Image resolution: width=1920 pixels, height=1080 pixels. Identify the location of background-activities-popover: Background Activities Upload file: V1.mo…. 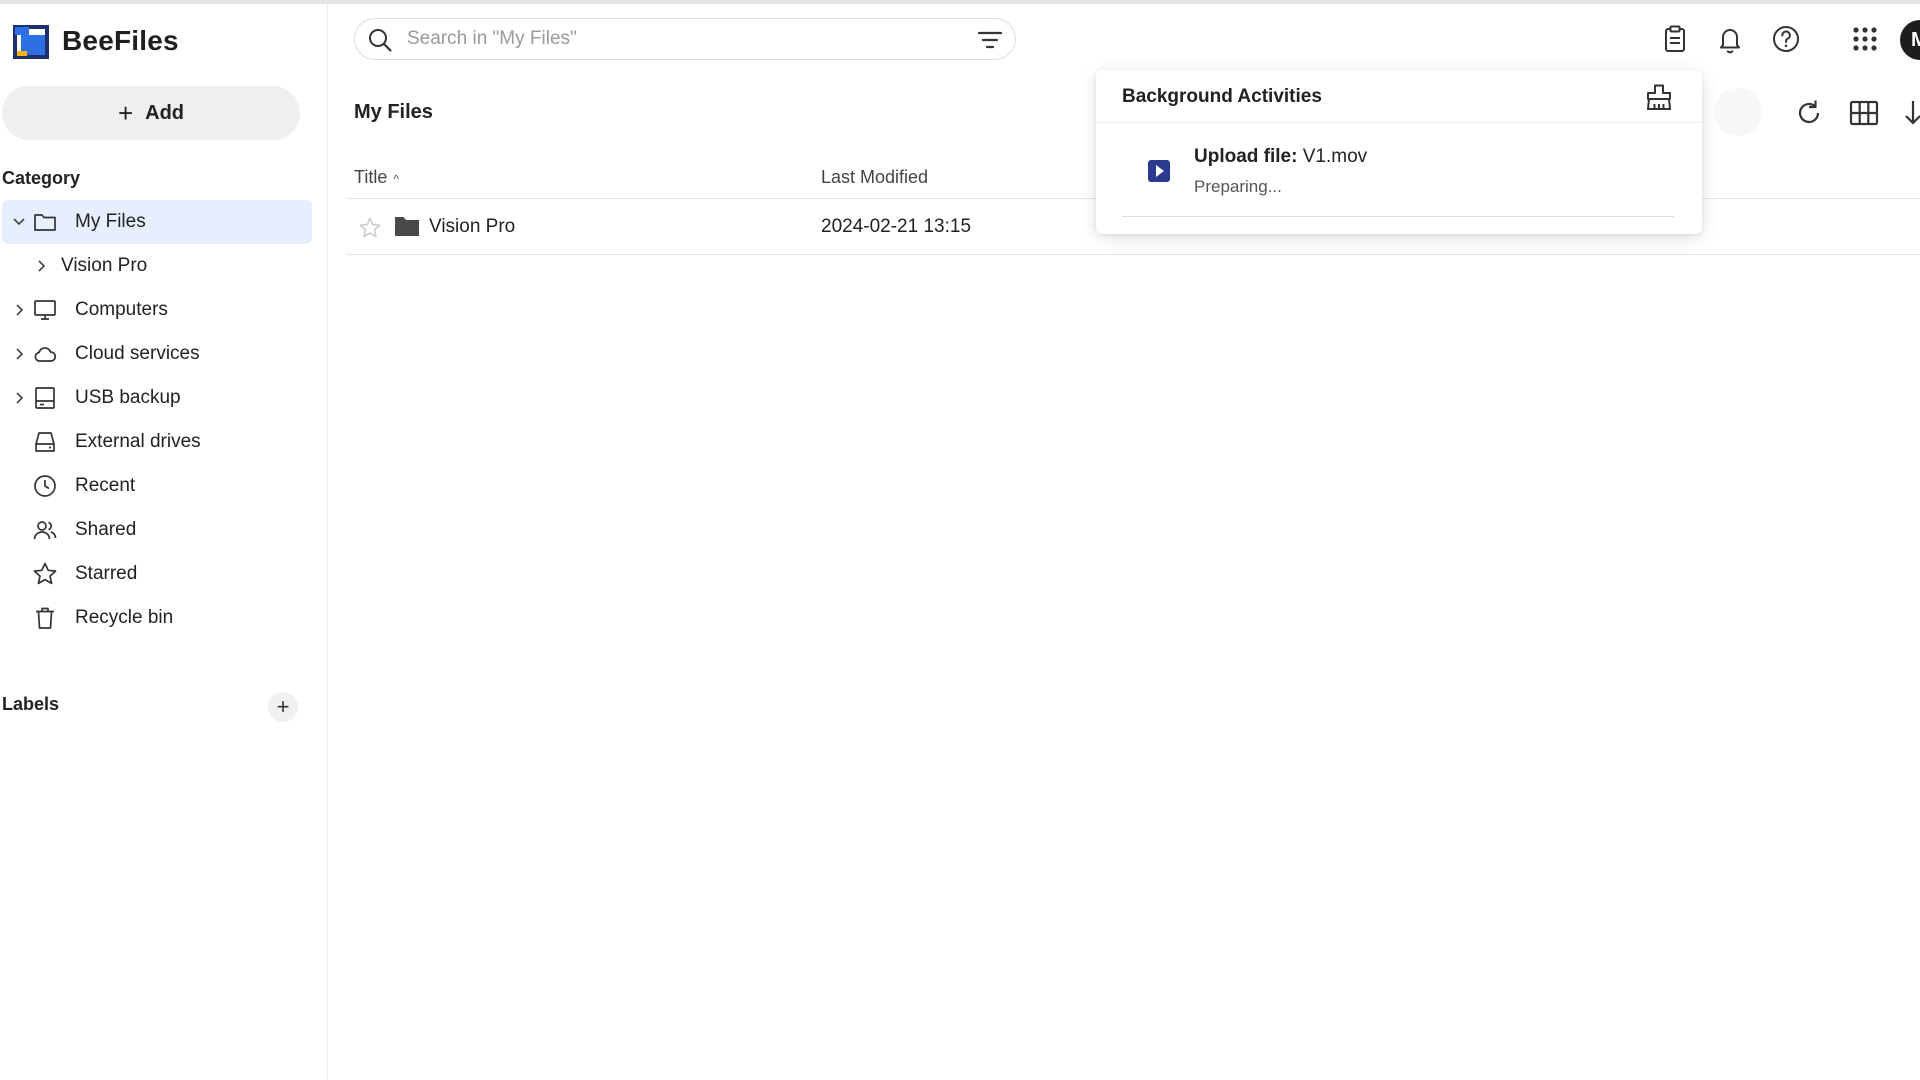
(1399, 152).